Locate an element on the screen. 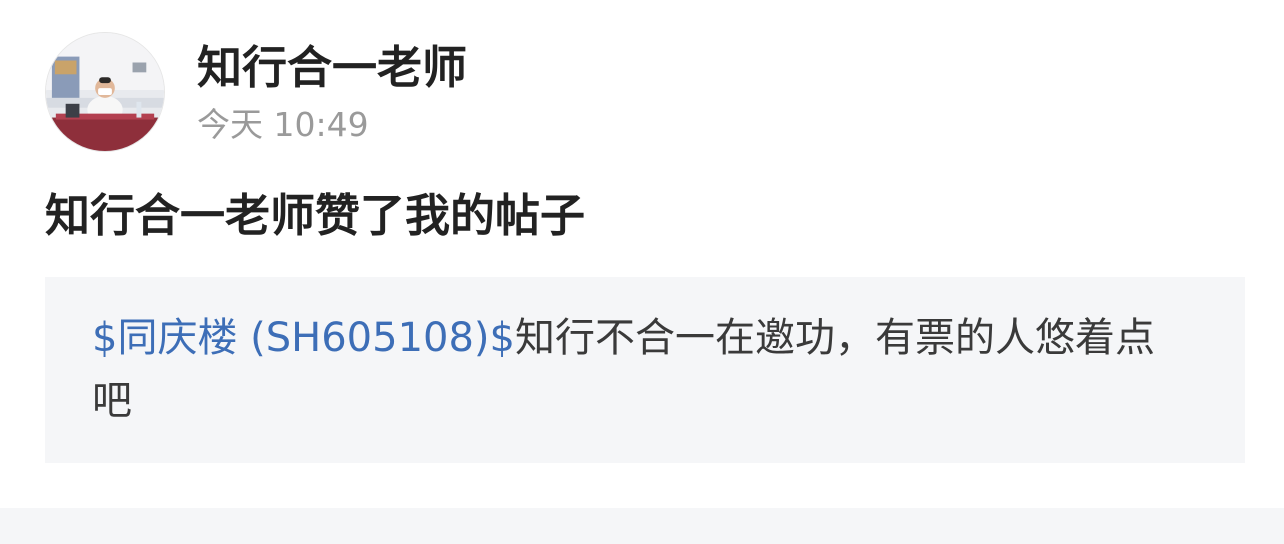 The image size is (1284, 544). avatar-photo-icon is located at coordinates (105, 92).